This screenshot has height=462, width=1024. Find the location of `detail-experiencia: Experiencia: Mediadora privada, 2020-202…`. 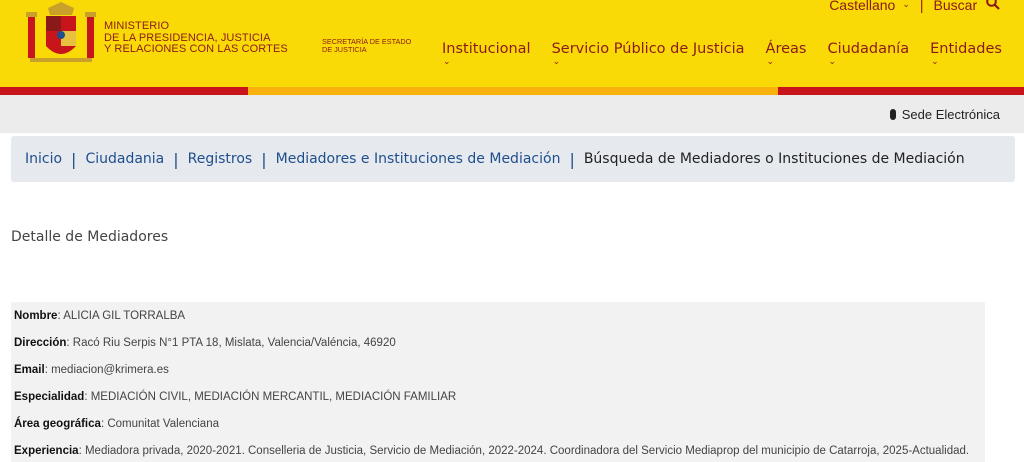

detail-experiencia: Experiencia: Mediadora privada, 2020-202… is located at coordinates (492, 451).